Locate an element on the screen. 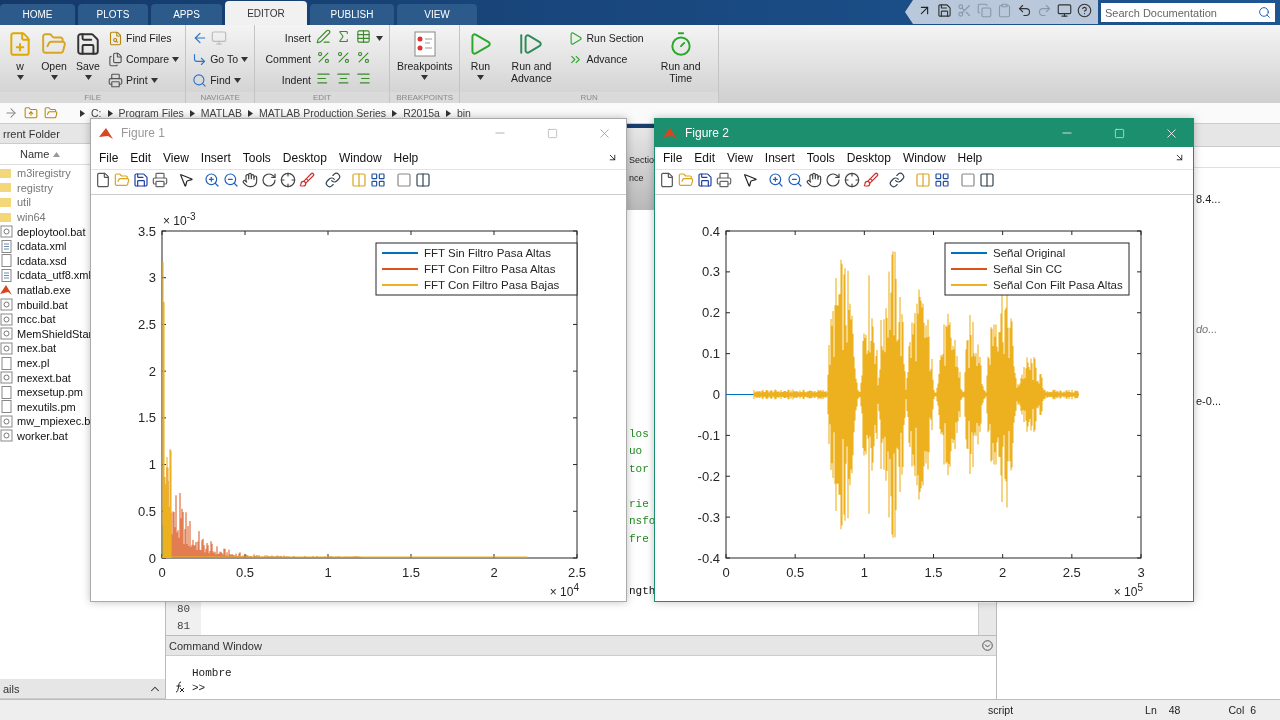  switch-windows-icon is located at coordinates (1064, 10).